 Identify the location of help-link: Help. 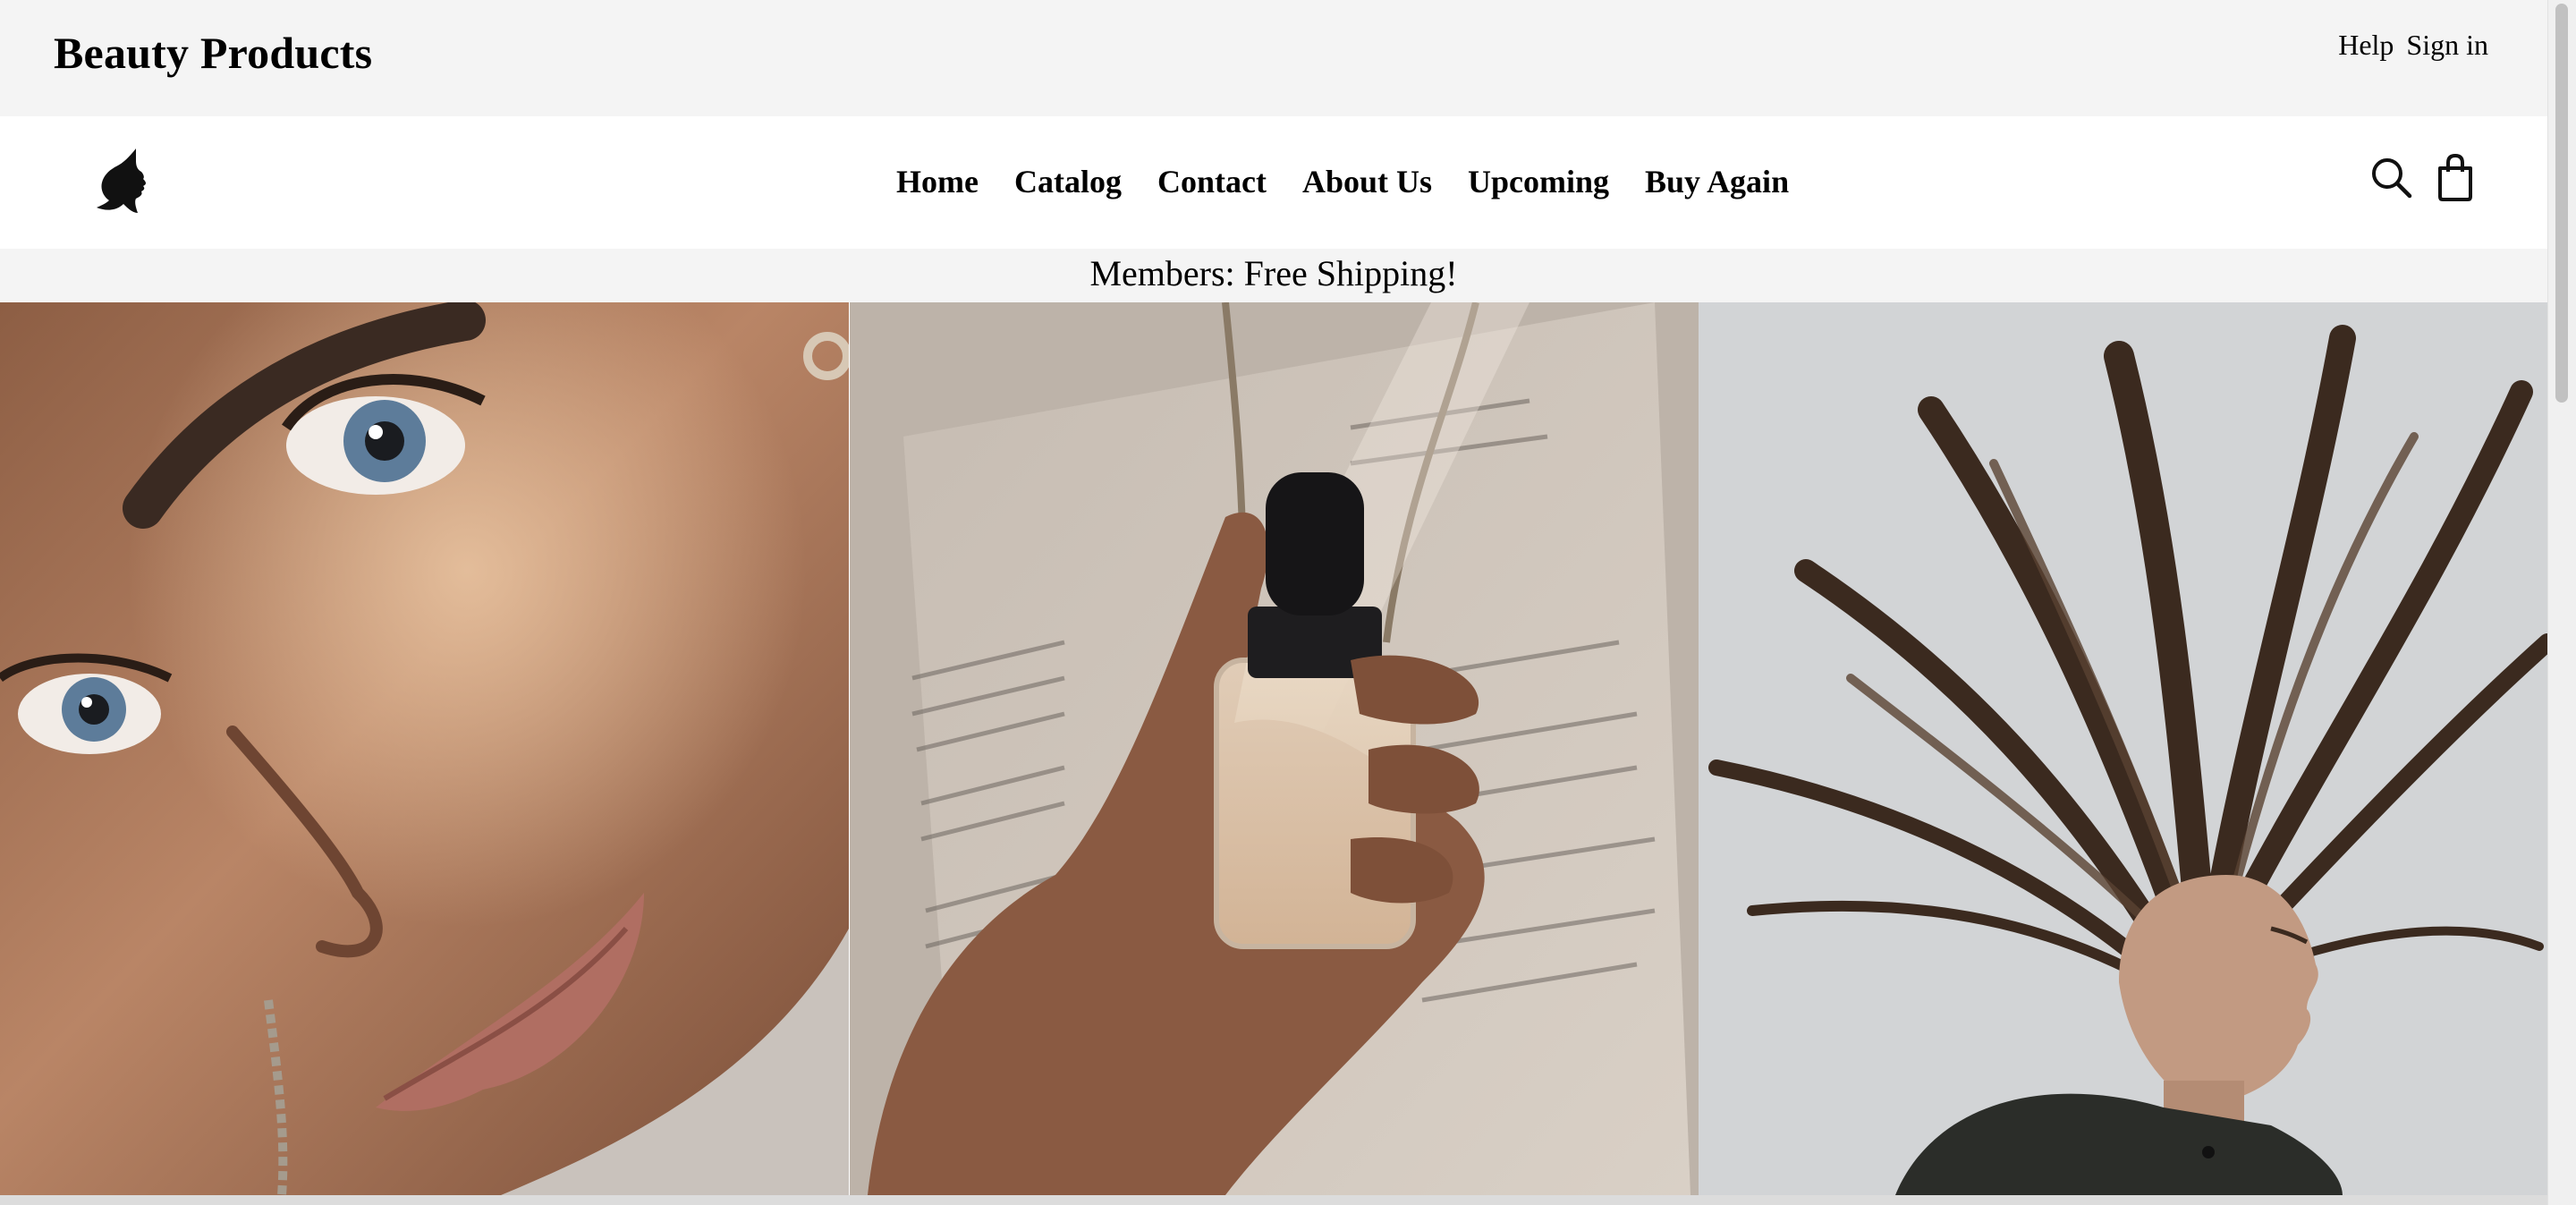
(2366, 45).